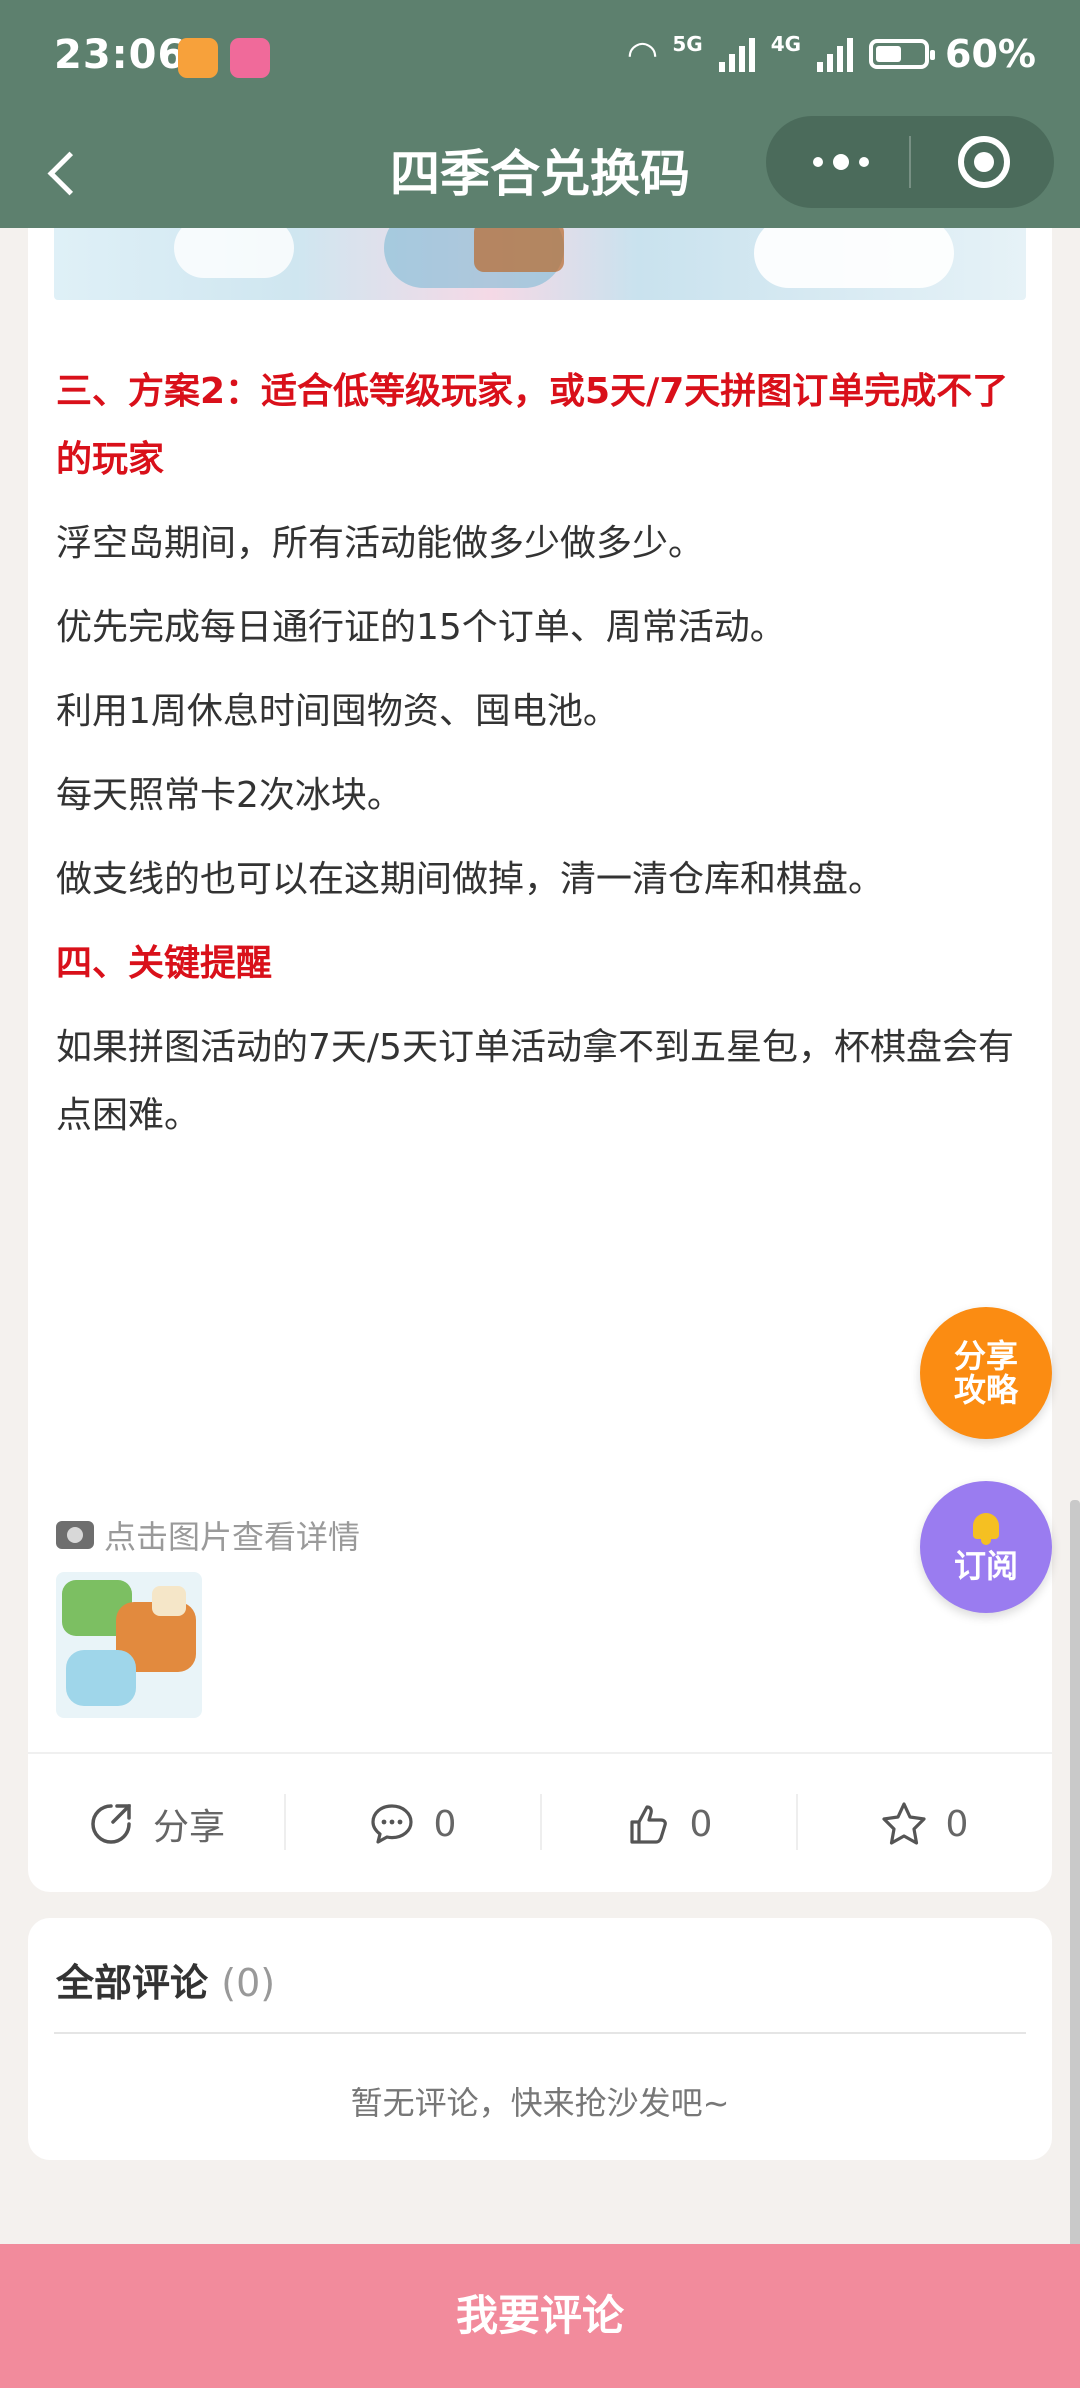  What do you see at coordinates (687, 44) in the screenshot?
I see `network-5g-label: 5G` at bounding box center [687, 44].